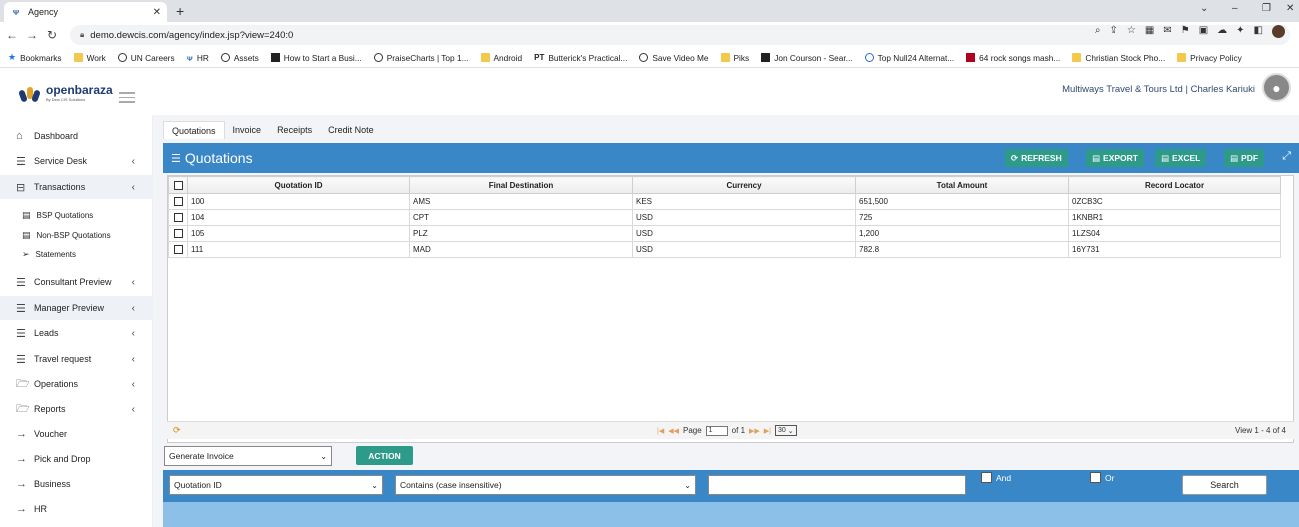 This screenshot has width=1299, height=527. Describe the element at coordinates (76, 187) in the screenshot. I see `sidebar-item-transactions: ⊟ Transactions ‹` at that location.